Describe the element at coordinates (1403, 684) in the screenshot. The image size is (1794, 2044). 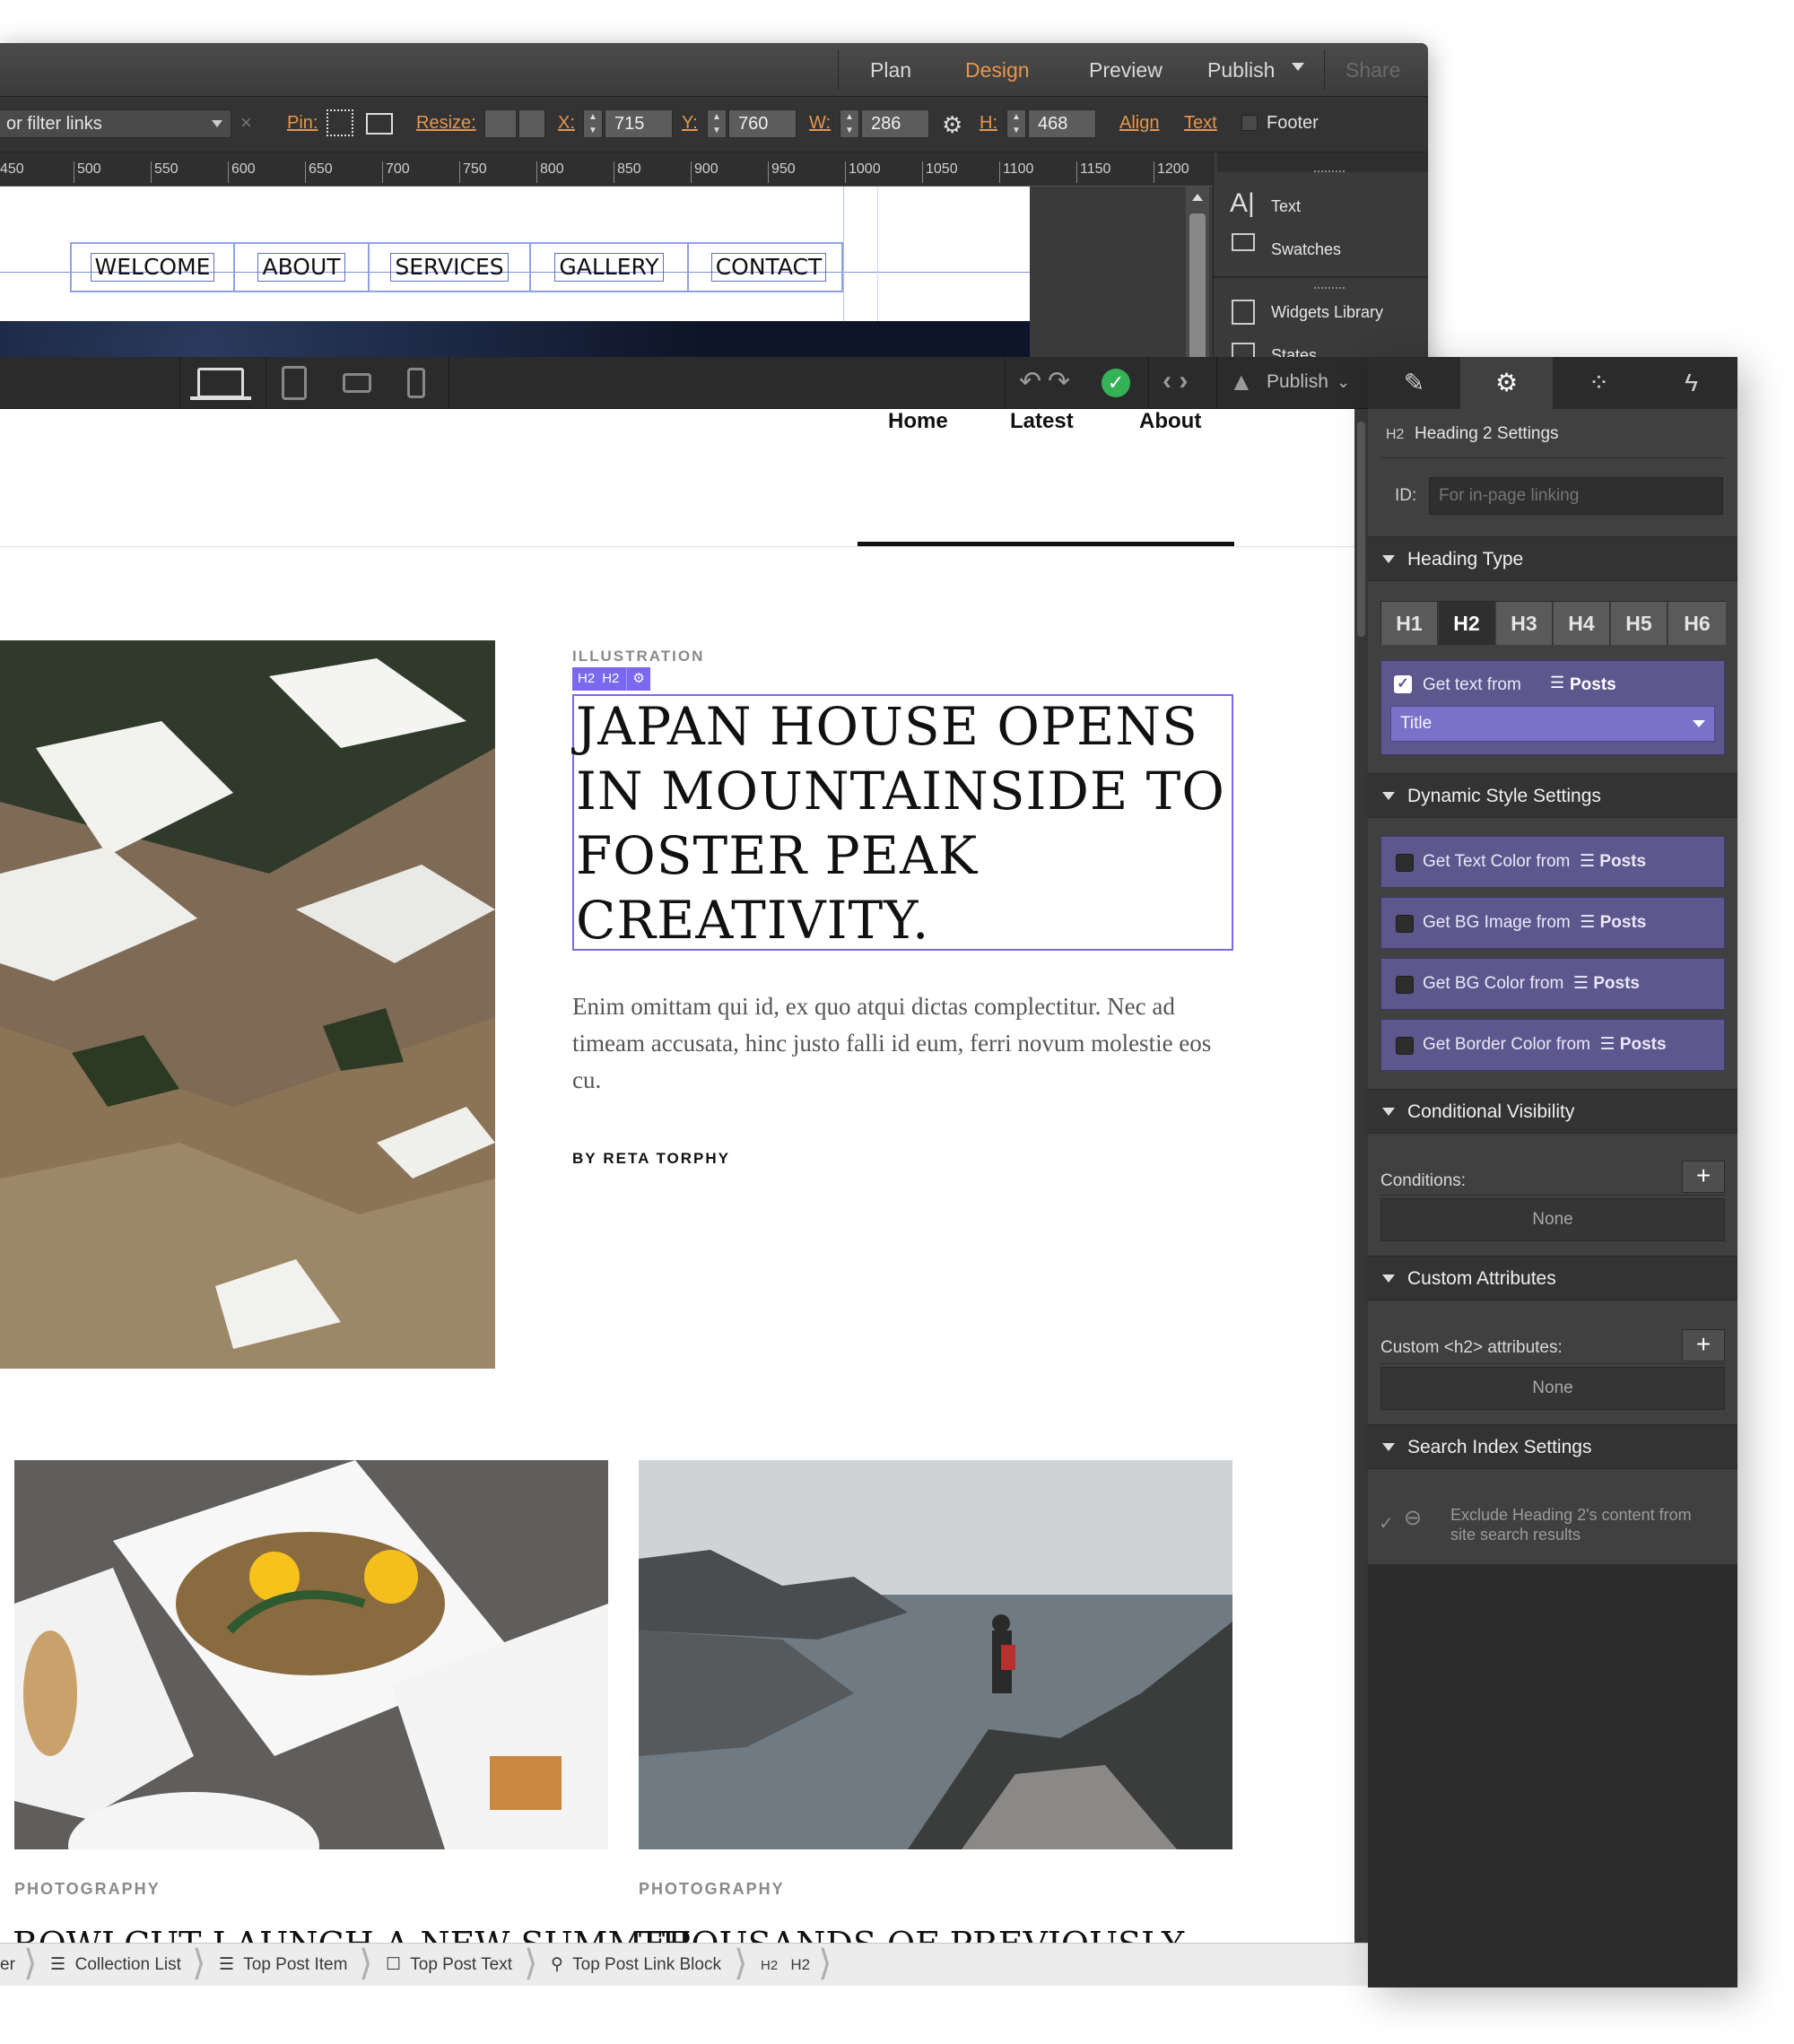
I see `get-text-checkbox: ✓` at that location.